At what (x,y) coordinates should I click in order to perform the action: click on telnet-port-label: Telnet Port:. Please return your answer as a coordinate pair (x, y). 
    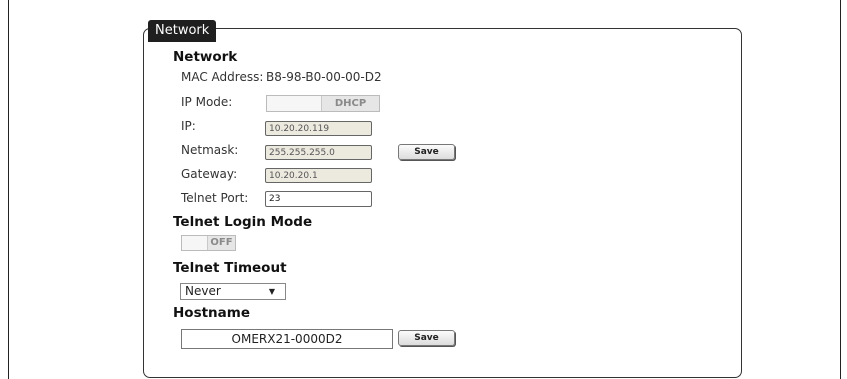
    Looking at the image, I should click on (215, 198).